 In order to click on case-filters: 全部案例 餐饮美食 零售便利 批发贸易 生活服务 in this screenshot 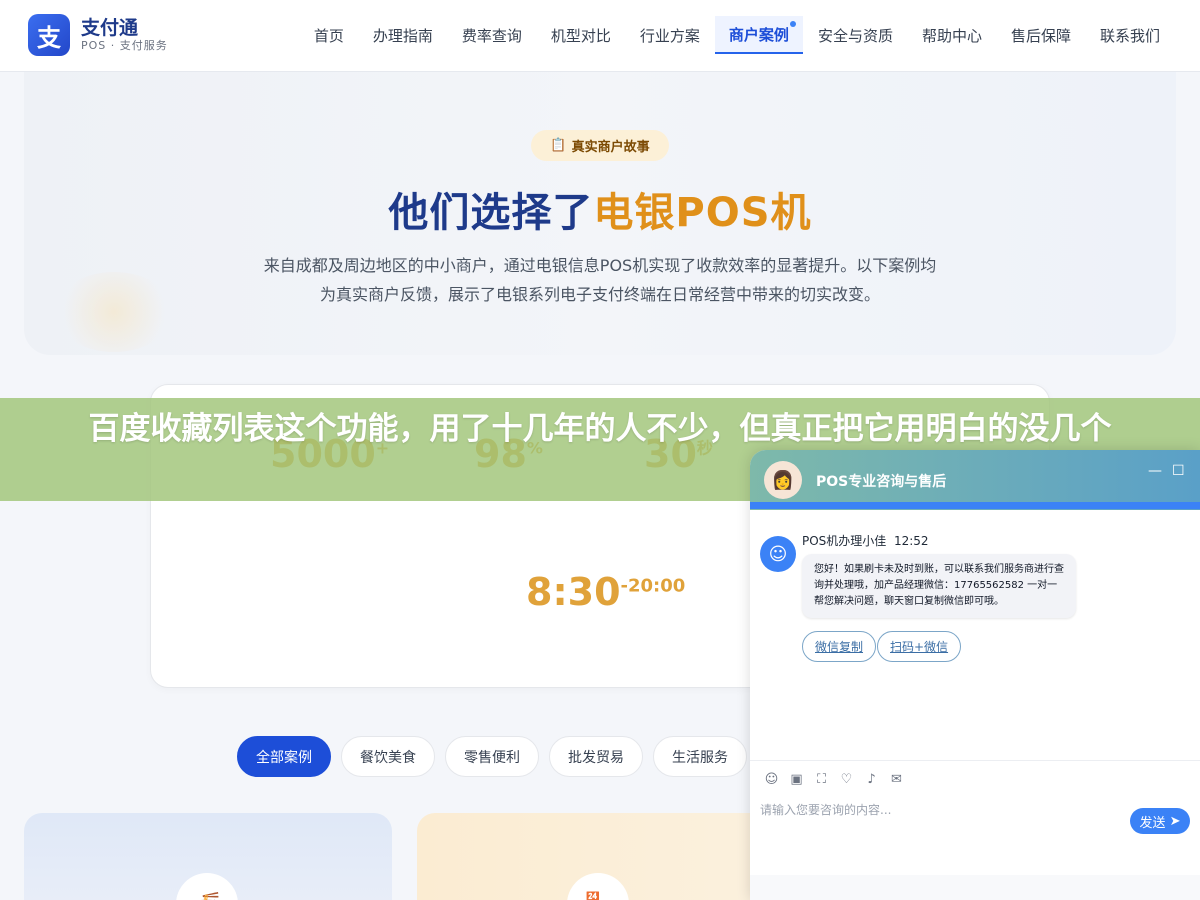, I will do `click(497, 756)`.